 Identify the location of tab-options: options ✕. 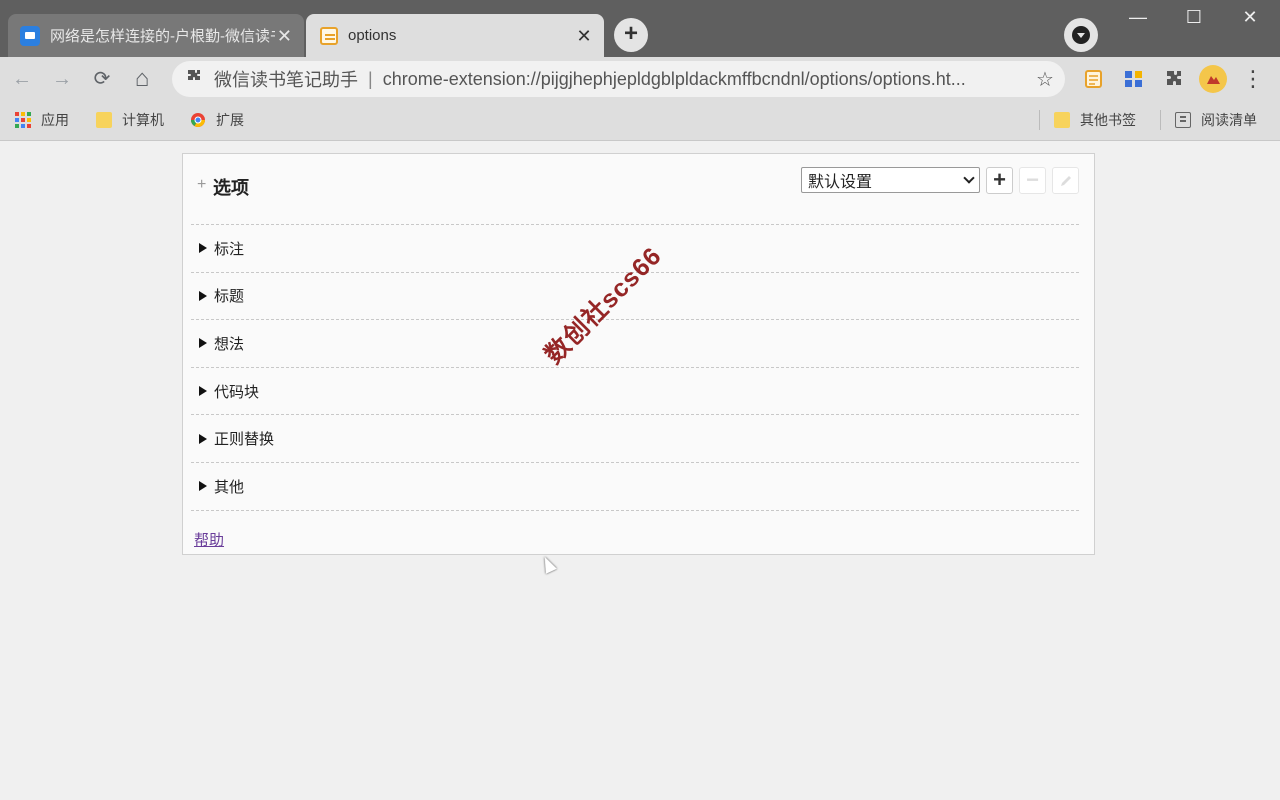
(455, 35).